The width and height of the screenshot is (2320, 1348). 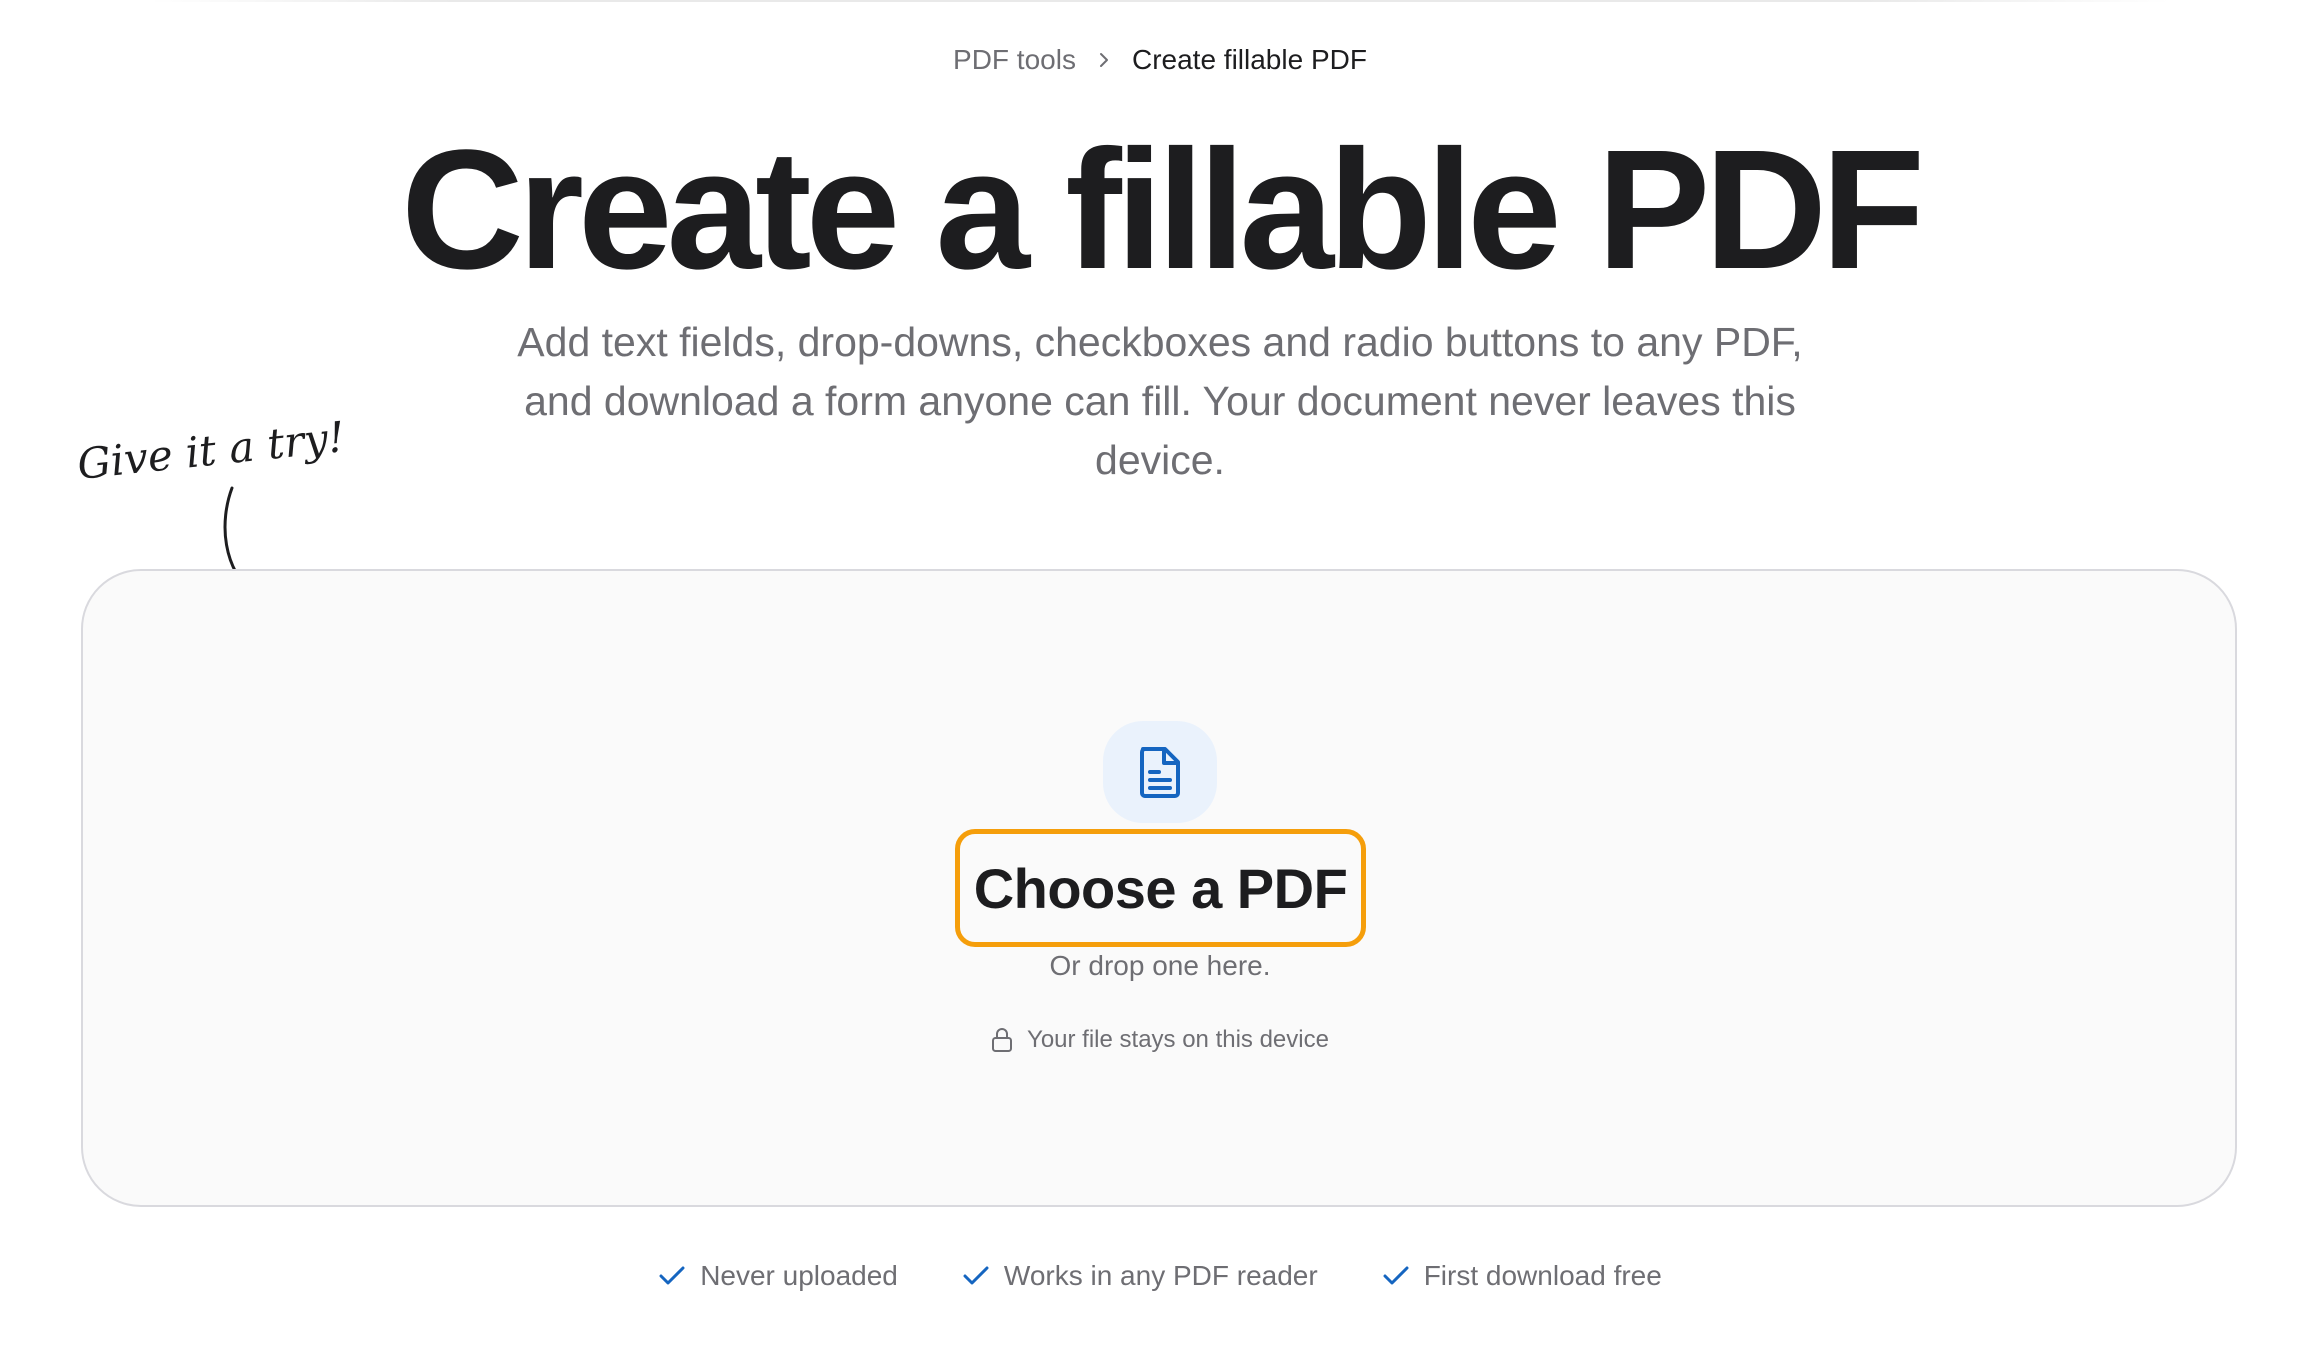 What do you see at coordinates (1163, 210) in the screenshot?
I see `page-title: Create a fillable PDF` at bounding box center [1163, 210].